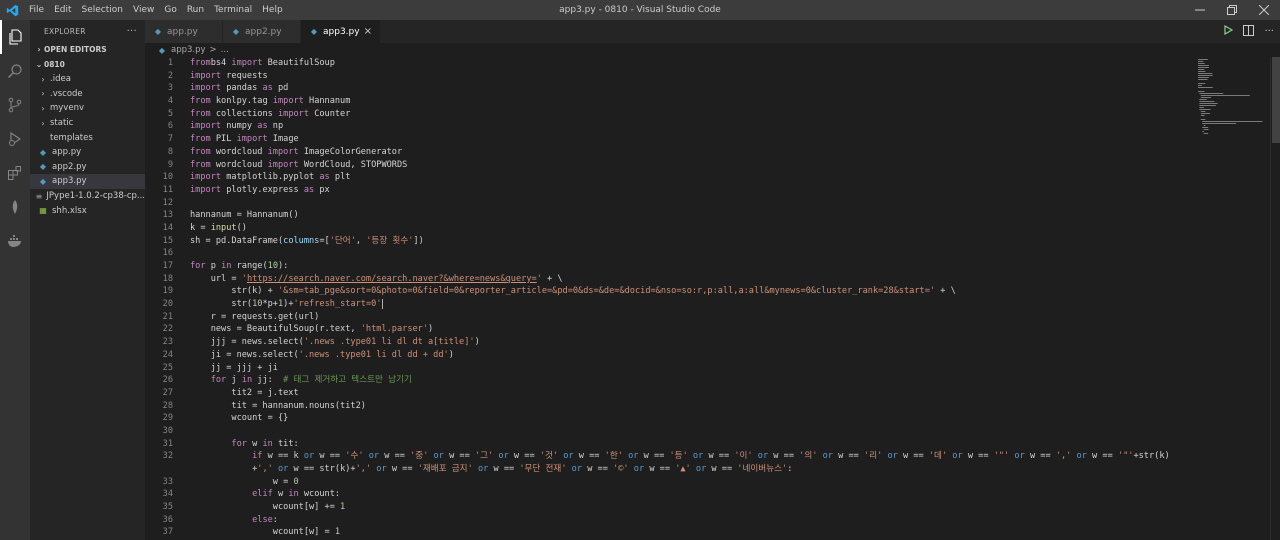  Describe the element at coordinates (15, 71) in the screenshot. I see `search-icon` at that location.